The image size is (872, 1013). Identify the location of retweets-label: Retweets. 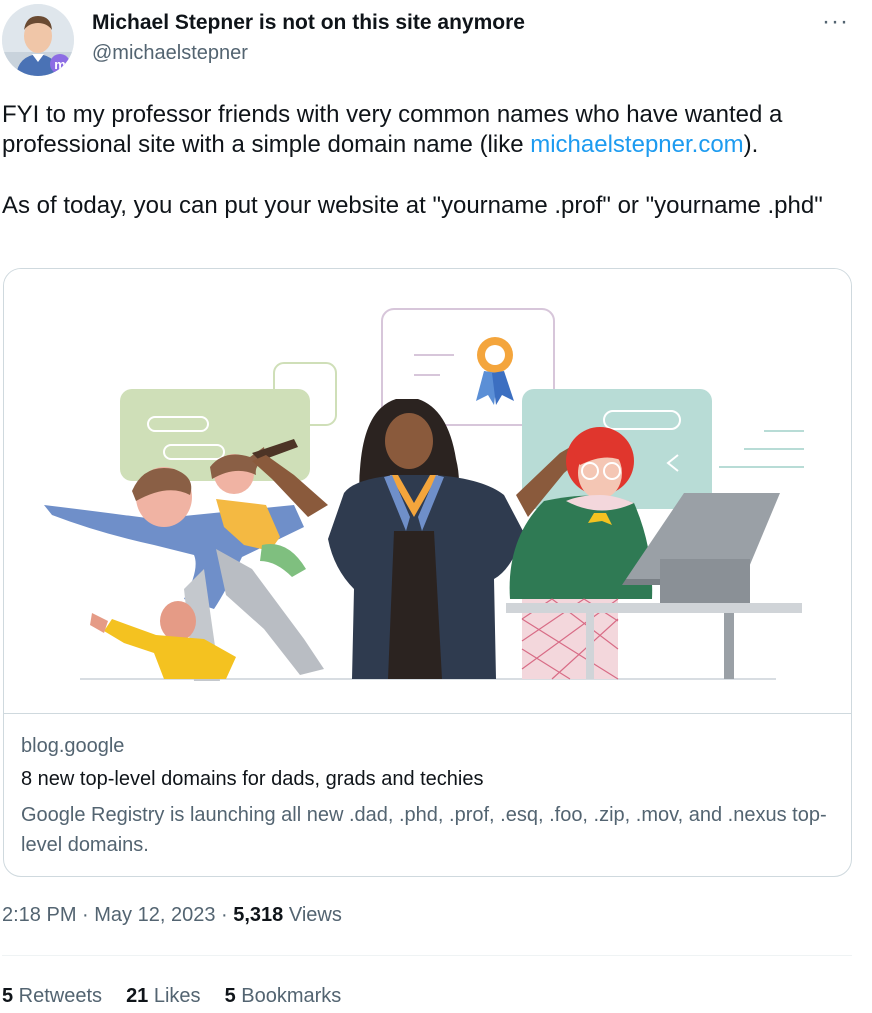
(58, 996).